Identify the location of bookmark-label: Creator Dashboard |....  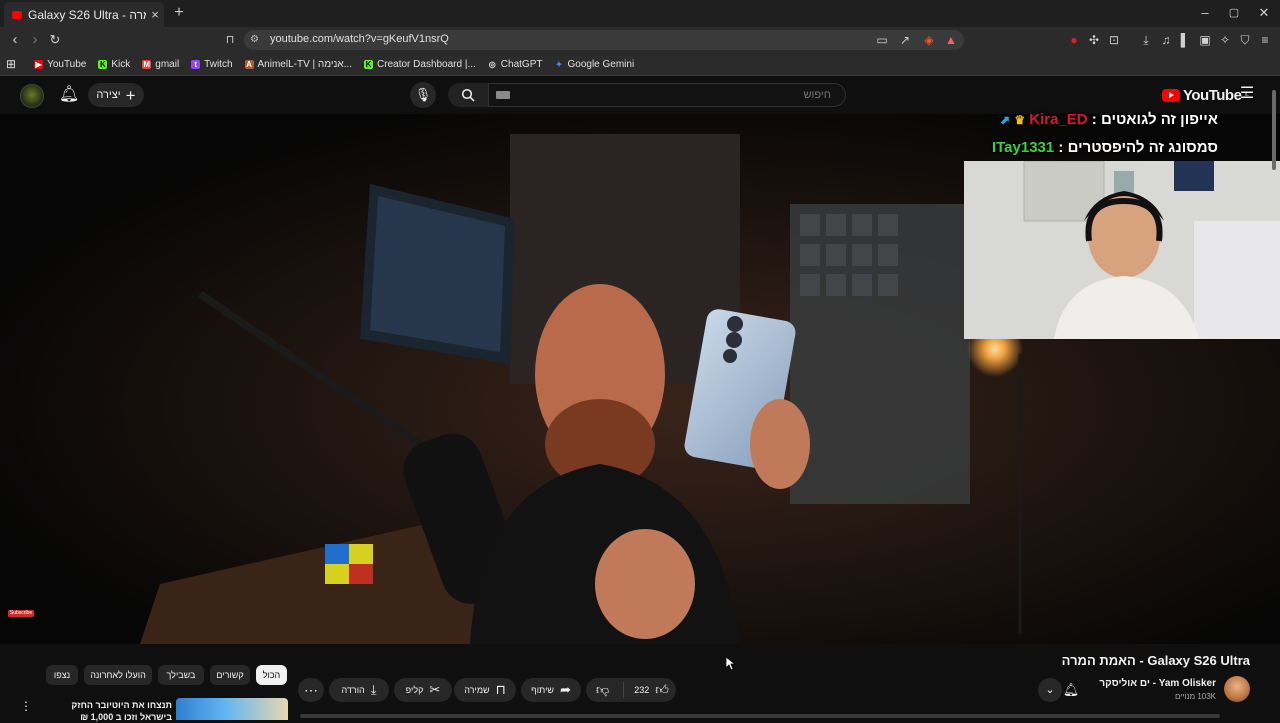
(426, 64).